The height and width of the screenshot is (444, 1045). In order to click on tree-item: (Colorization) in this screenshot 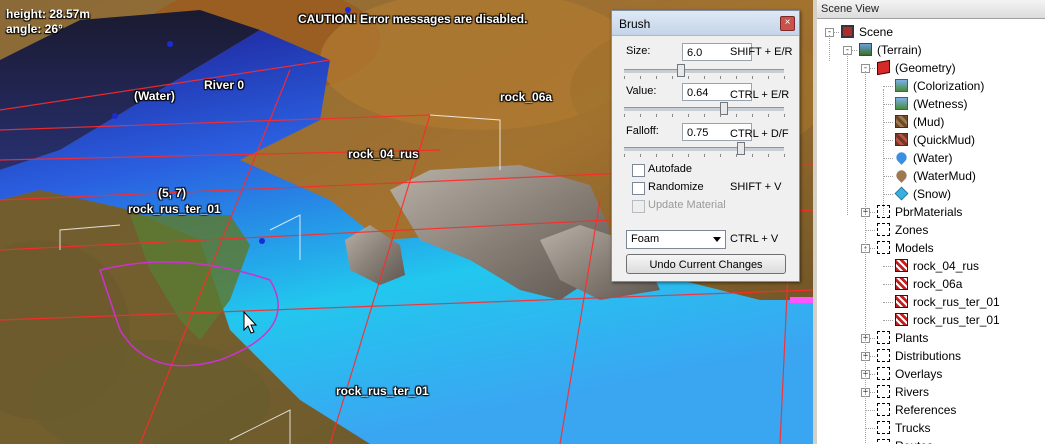, I will do `click(939, 86)`.